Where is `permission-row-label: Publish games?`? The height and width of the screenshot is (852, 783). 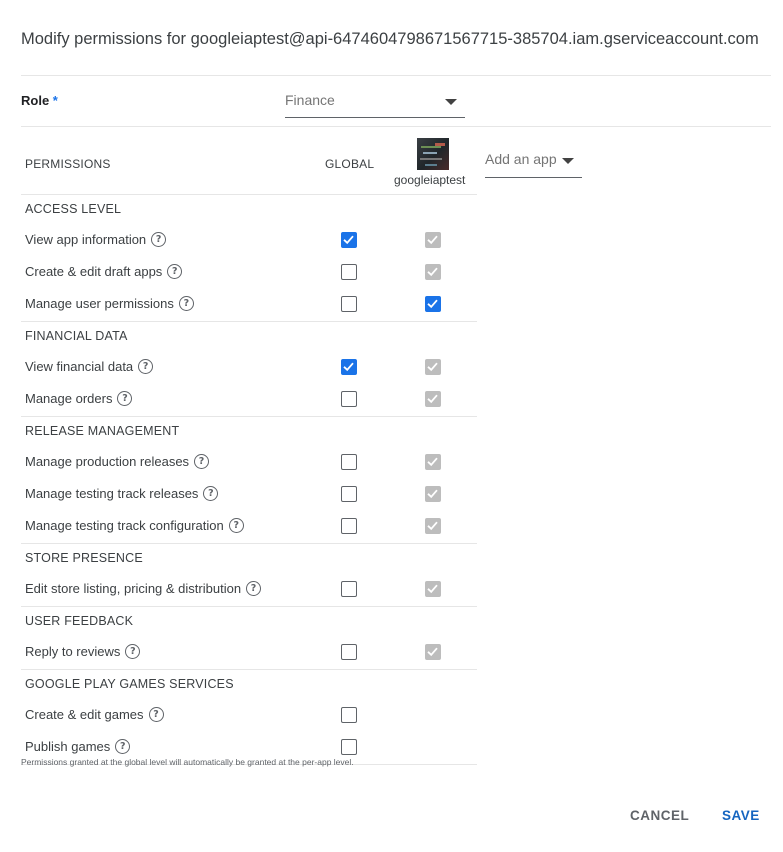 permission-row-label: Publish games? is located at coordinates (78, 746).